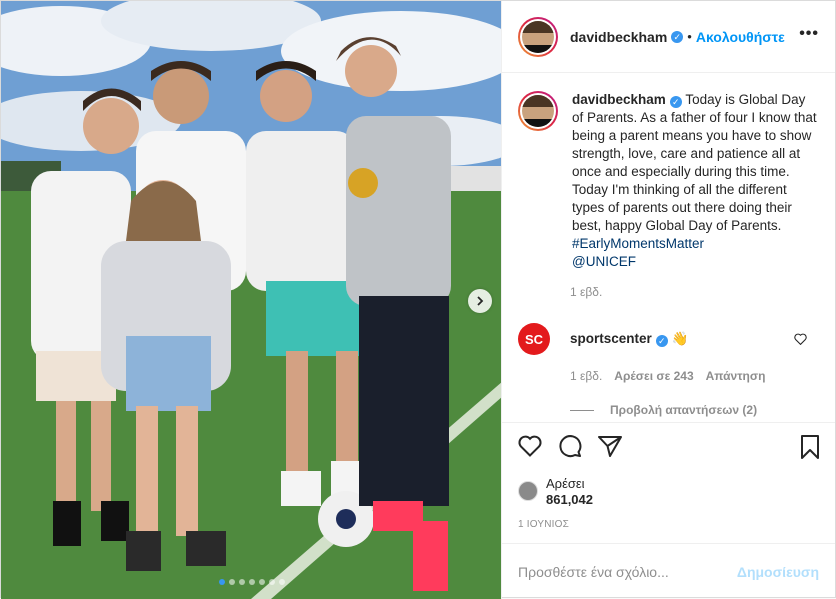 This screenshot has height=599, width=836. Describe the element at coordinates (570, 446) in the screenshot. I see `comment-bubble-icon` at that location.